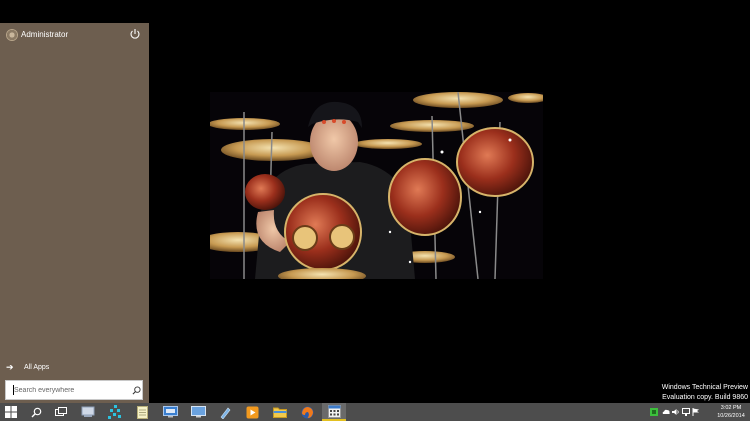  I want to click on windows-start-icon, so click(11, 412).